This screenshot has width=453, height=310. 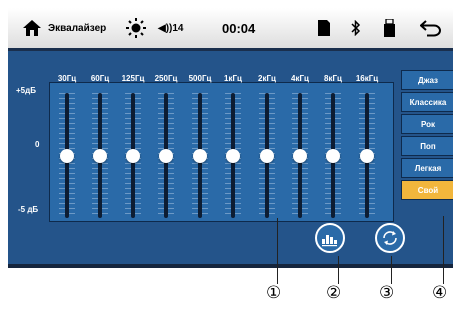 I want to click on reset-button, so click(x=390, y=238).